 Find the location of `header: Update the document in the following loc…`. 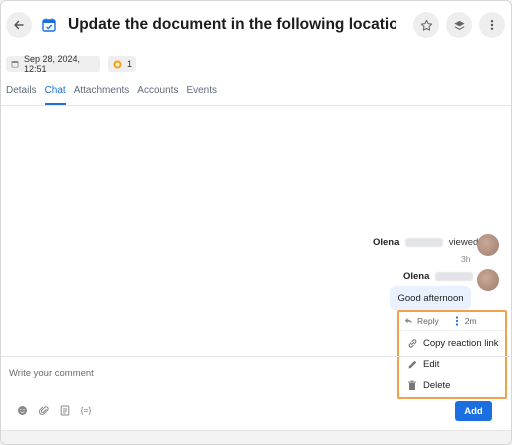

header: Update the document in the following loc… is located at coordinates (256, 25).